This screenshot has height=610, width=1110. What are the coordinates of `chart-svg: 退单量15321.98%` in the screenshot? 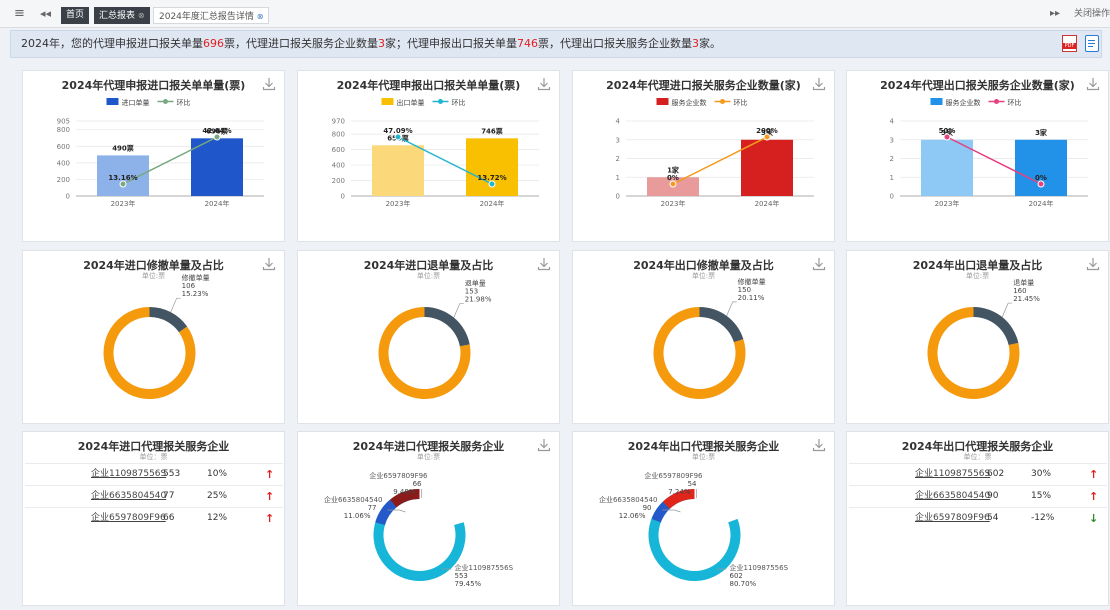 It's located at (435, 339).